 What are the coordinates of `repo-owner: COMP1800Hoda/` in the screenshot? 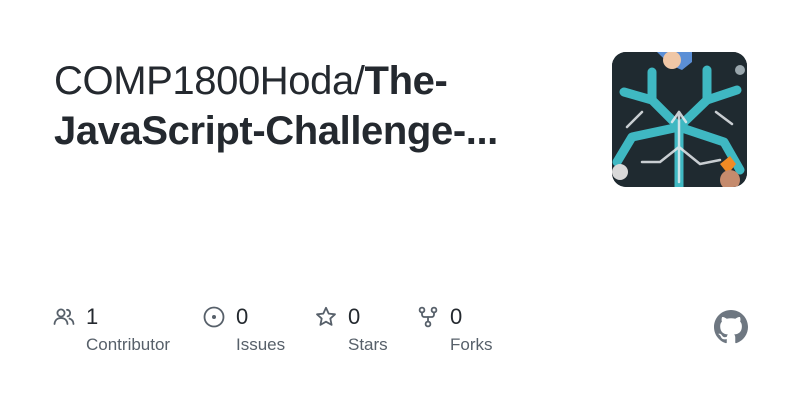 It's located at (209, 81).